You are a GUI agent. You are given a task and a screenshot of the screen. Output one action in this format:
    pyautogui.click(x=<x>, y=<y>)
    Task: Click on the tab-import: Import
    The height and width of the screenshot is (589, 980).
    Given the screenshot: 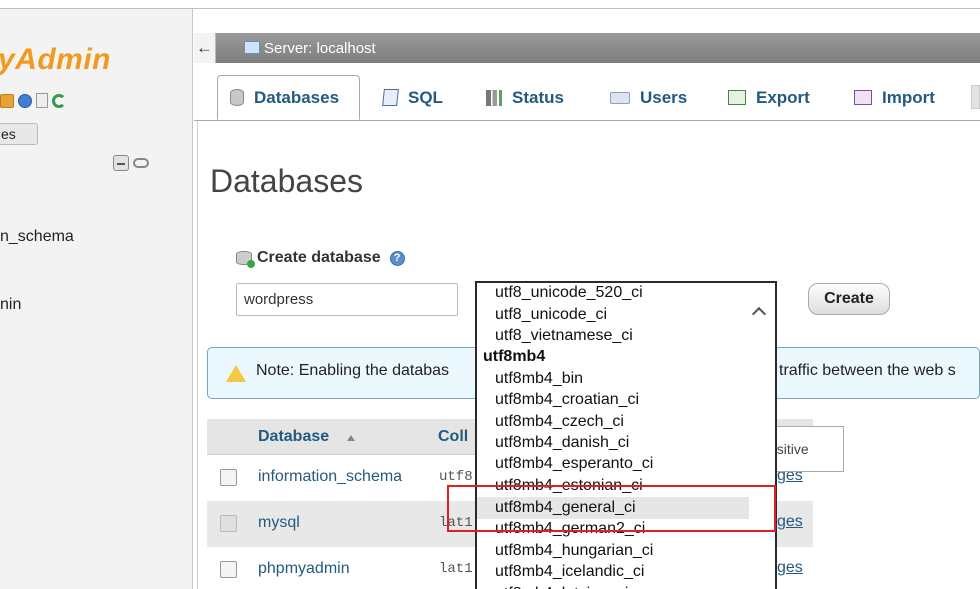 What is the action you would take?
    pyautogui.click(x=892, y=97)
    